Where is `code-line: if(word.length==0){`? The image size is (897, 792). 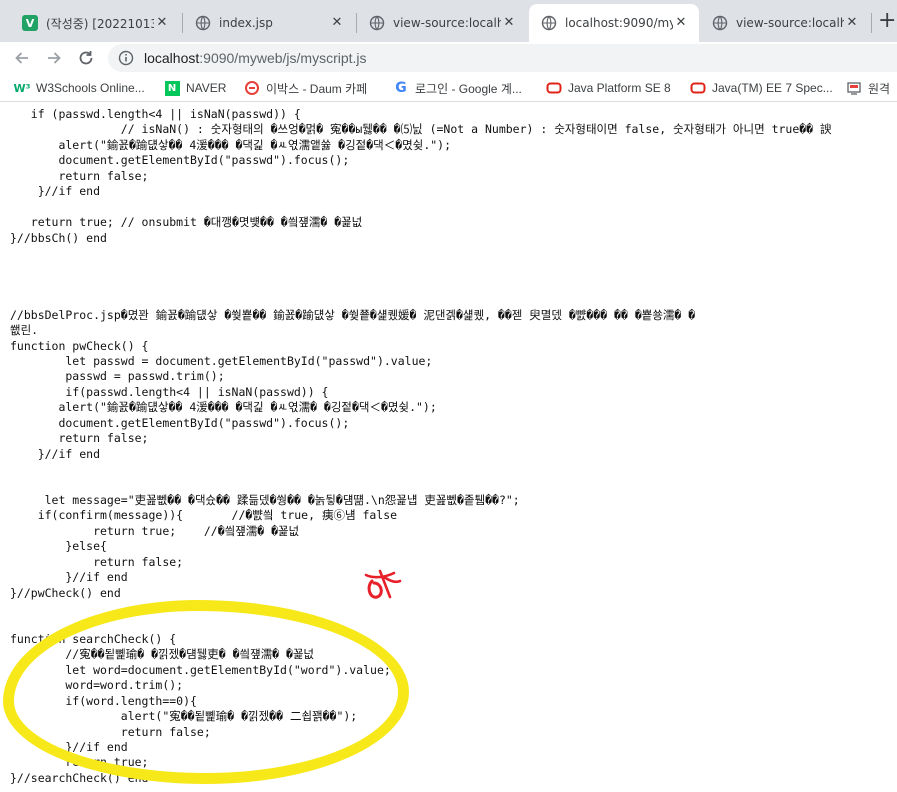
code-line: if(word.length==0){ is located at coordinates (103, 700).